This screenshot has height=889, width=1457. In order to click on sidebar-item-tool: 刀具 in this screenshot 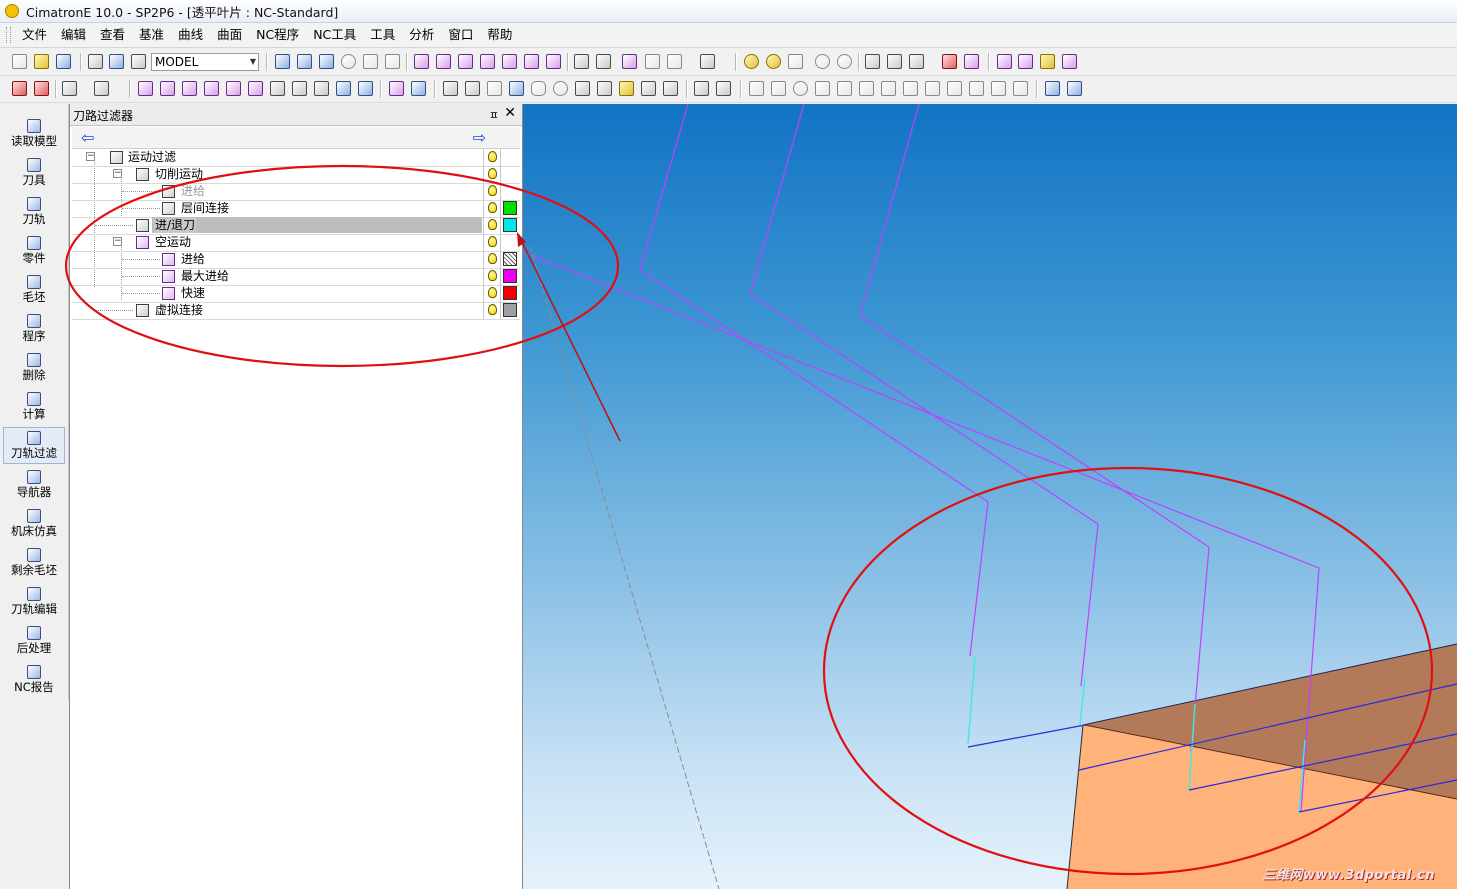, I will do `click(34, 173)`.